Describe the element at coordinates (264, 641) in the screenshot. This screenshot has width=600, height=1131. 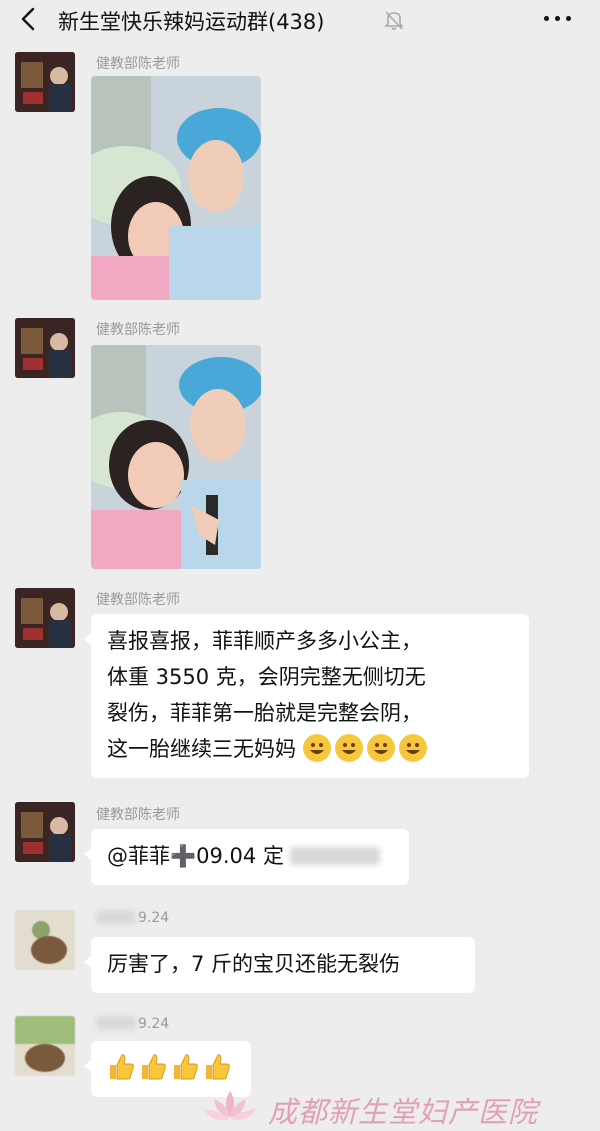
I see `message-line: 喜报喜报，菲菲顺产多多小公主，` at that location.